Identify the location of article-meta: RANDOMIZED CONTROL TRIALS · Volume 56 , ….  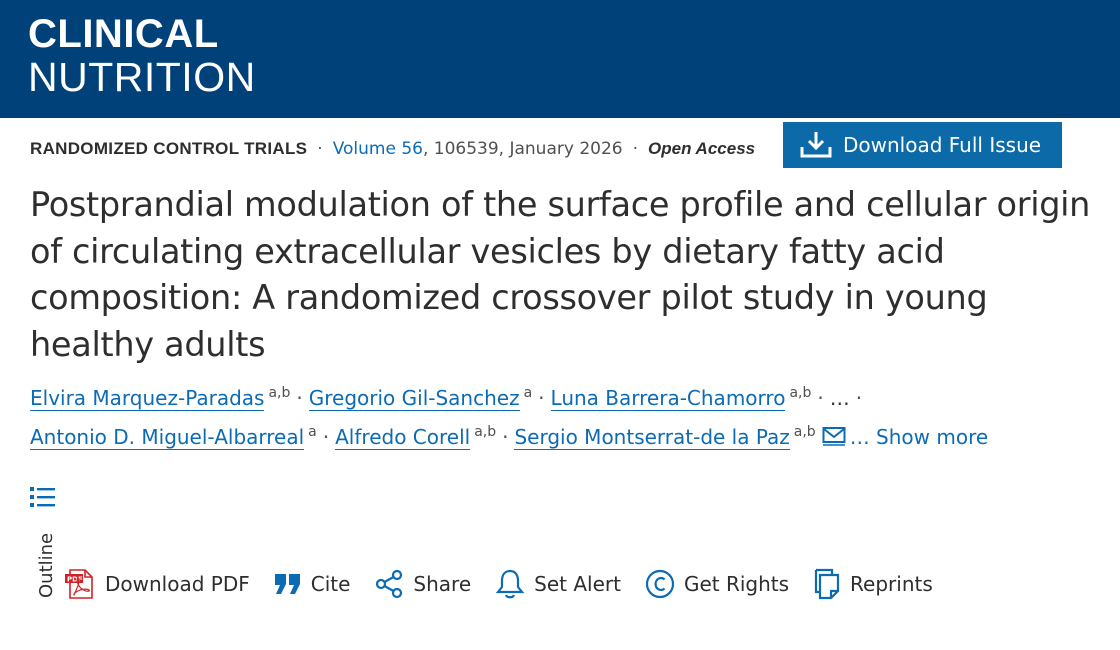
(392, 149).